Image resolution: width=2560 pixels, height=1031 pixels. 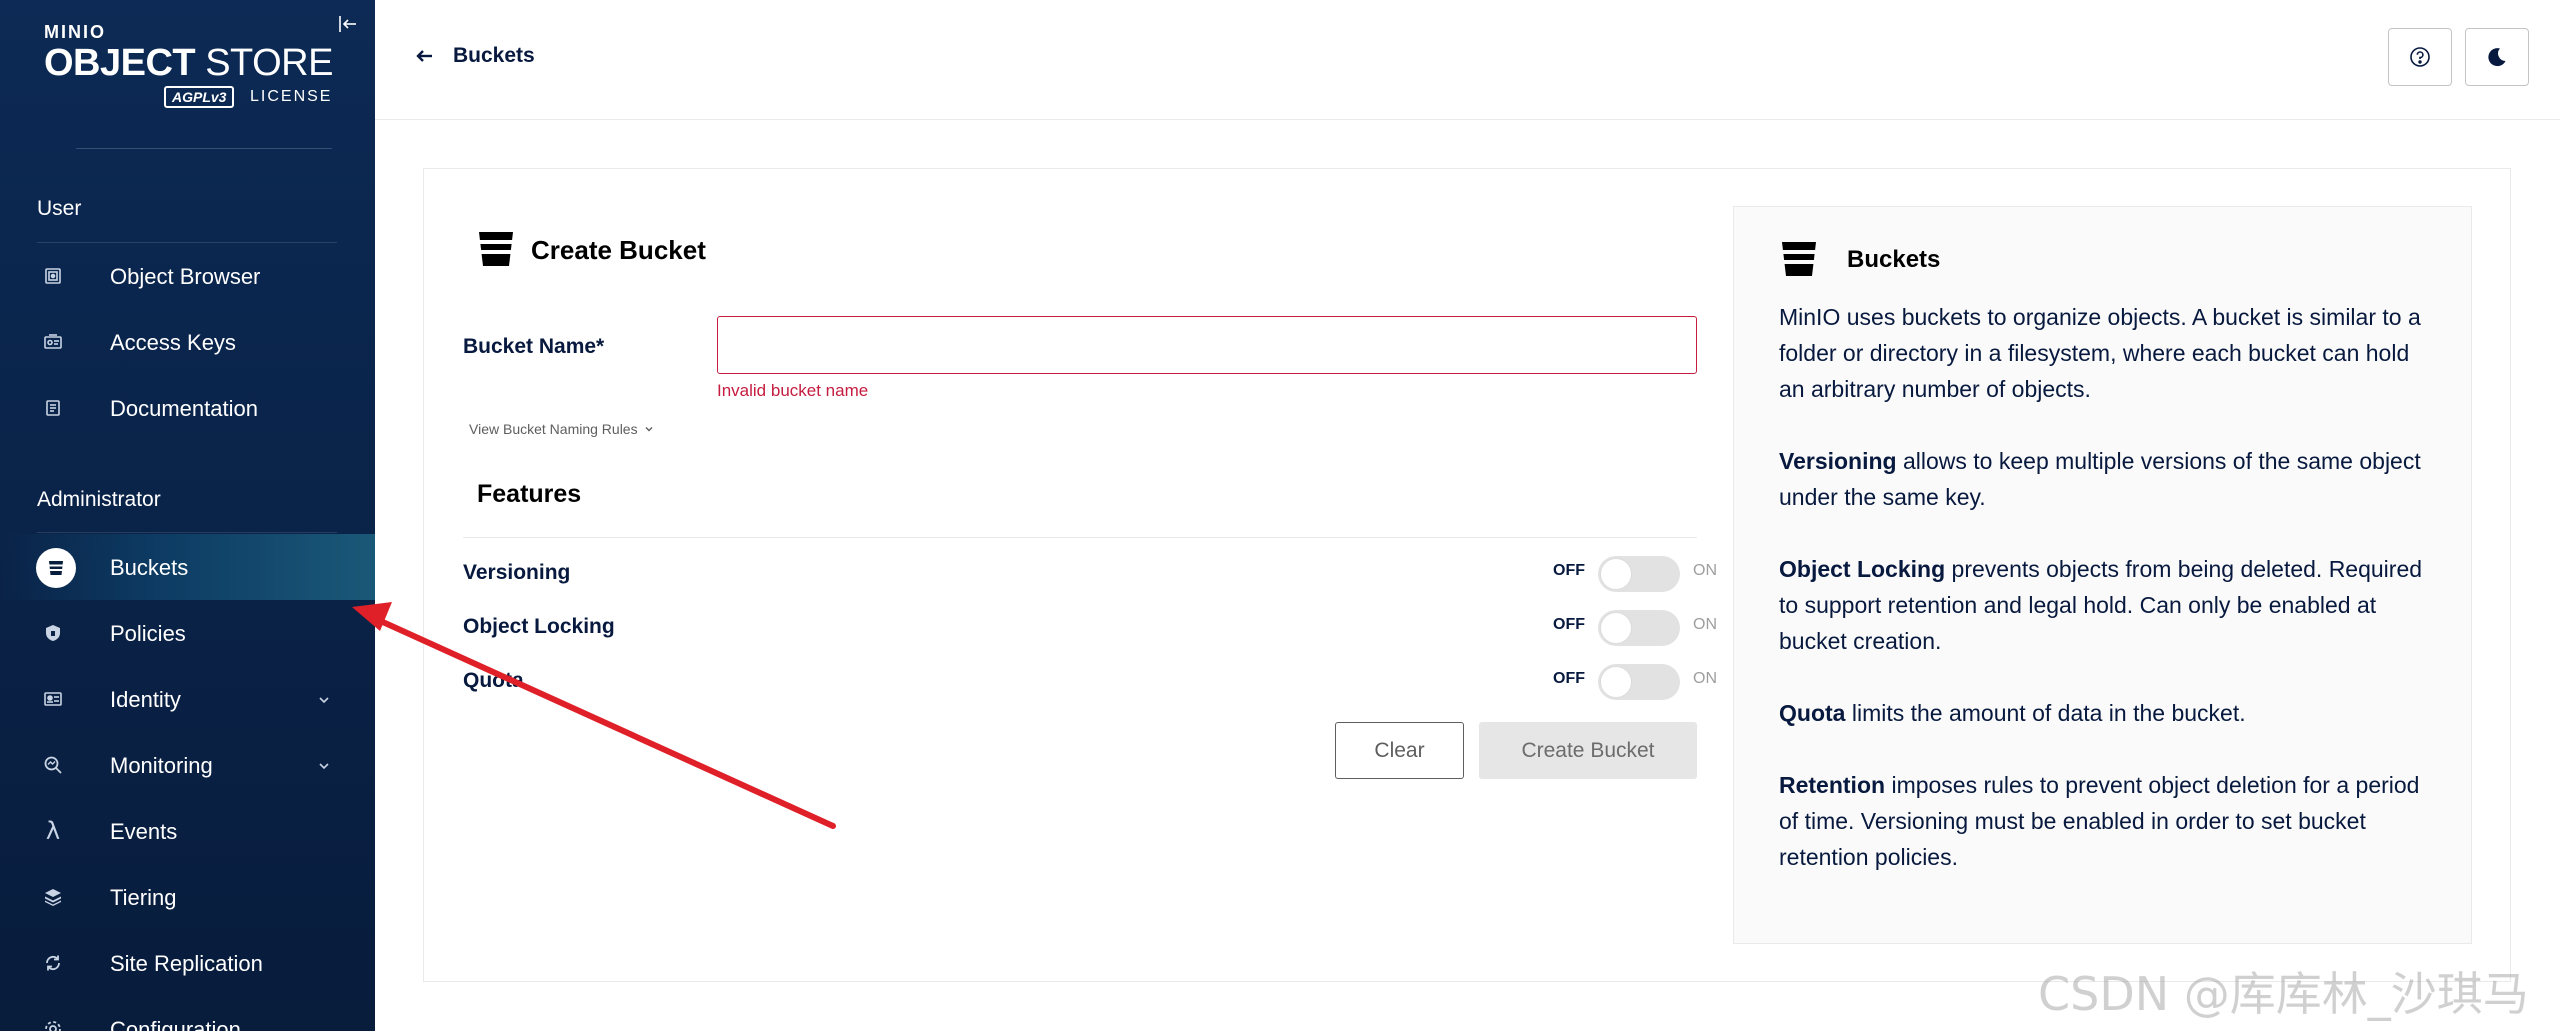 I want to click on help-title: Buckets, so click(x=1894, y=259).